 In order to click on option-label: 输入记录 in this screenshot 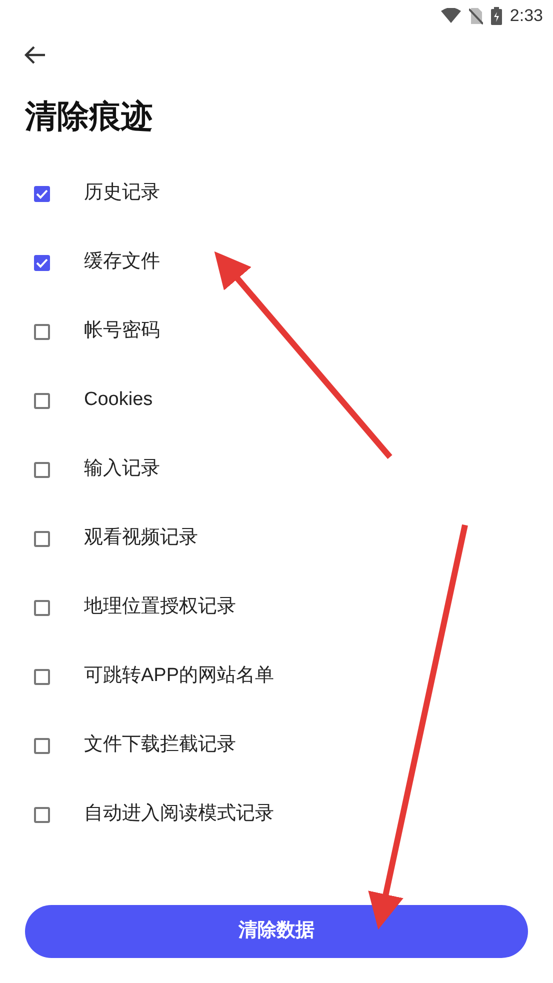, I will do `click(122, 469)`.